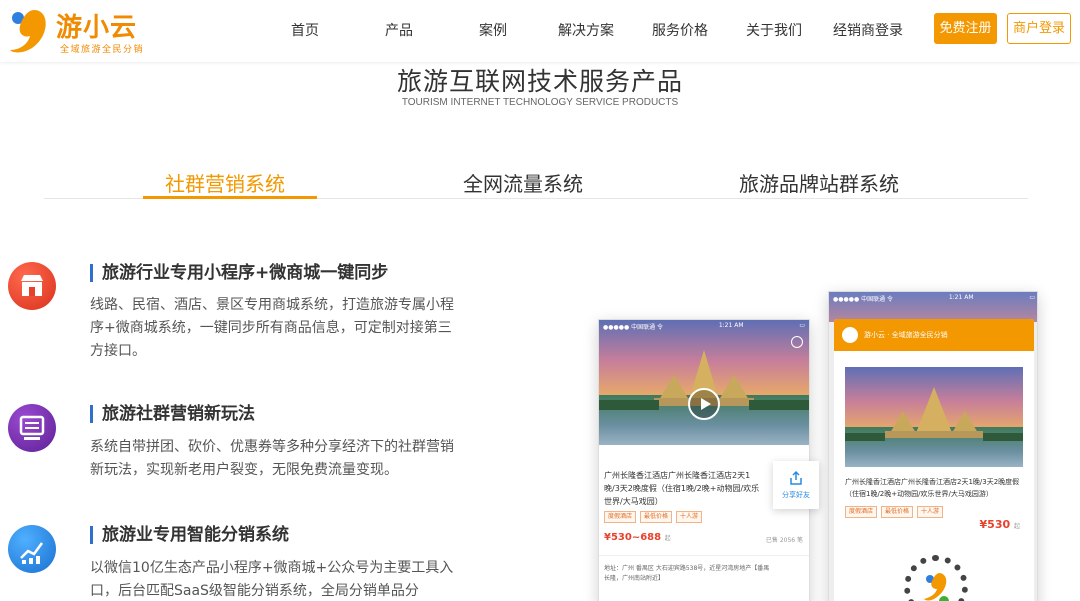 Image resolution: width=1080 pixels, height=601 pixels. I want to click on monitor-icon, so click(32, 428).